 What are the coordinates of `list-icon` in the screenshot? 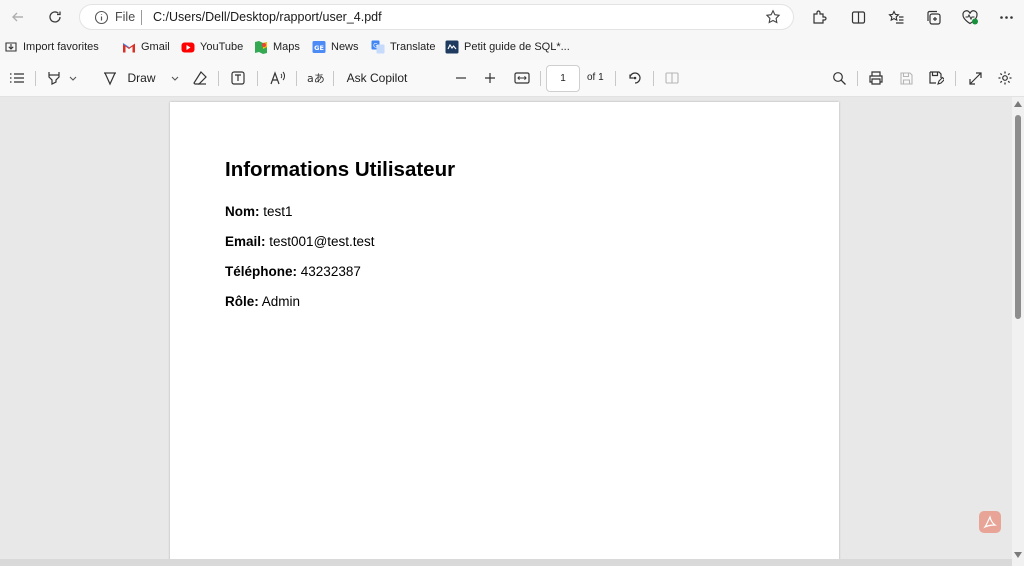 It's located at (17, 78).